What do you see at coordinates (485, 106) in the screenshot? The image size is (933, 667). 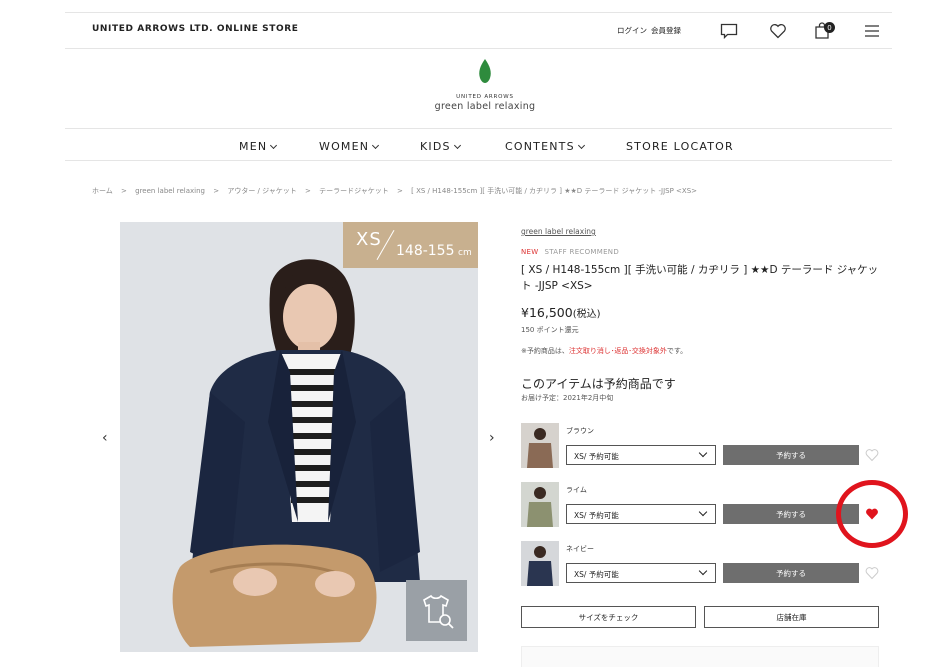 I see `brand-name: green label relaxing` at bounding box center [485, 106].